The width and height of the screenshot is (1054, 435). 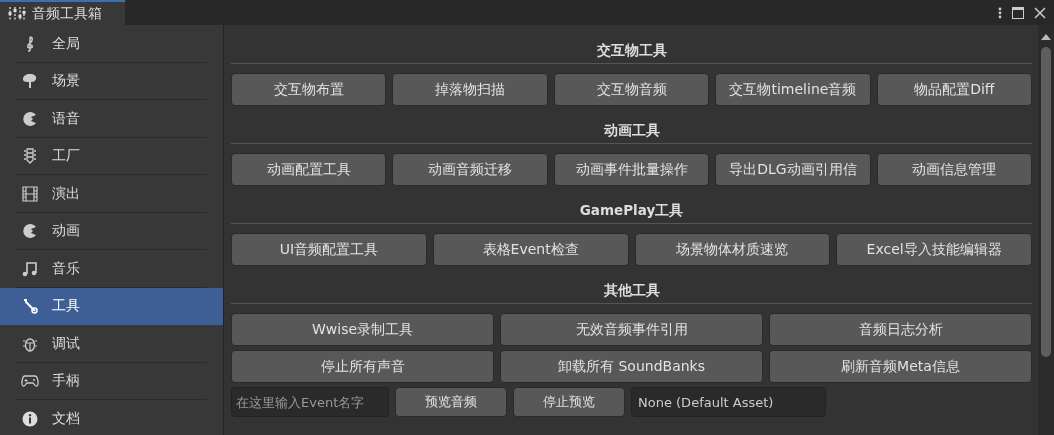 I want to click on sidebar-item: 语音, so click(x=111, y=119).